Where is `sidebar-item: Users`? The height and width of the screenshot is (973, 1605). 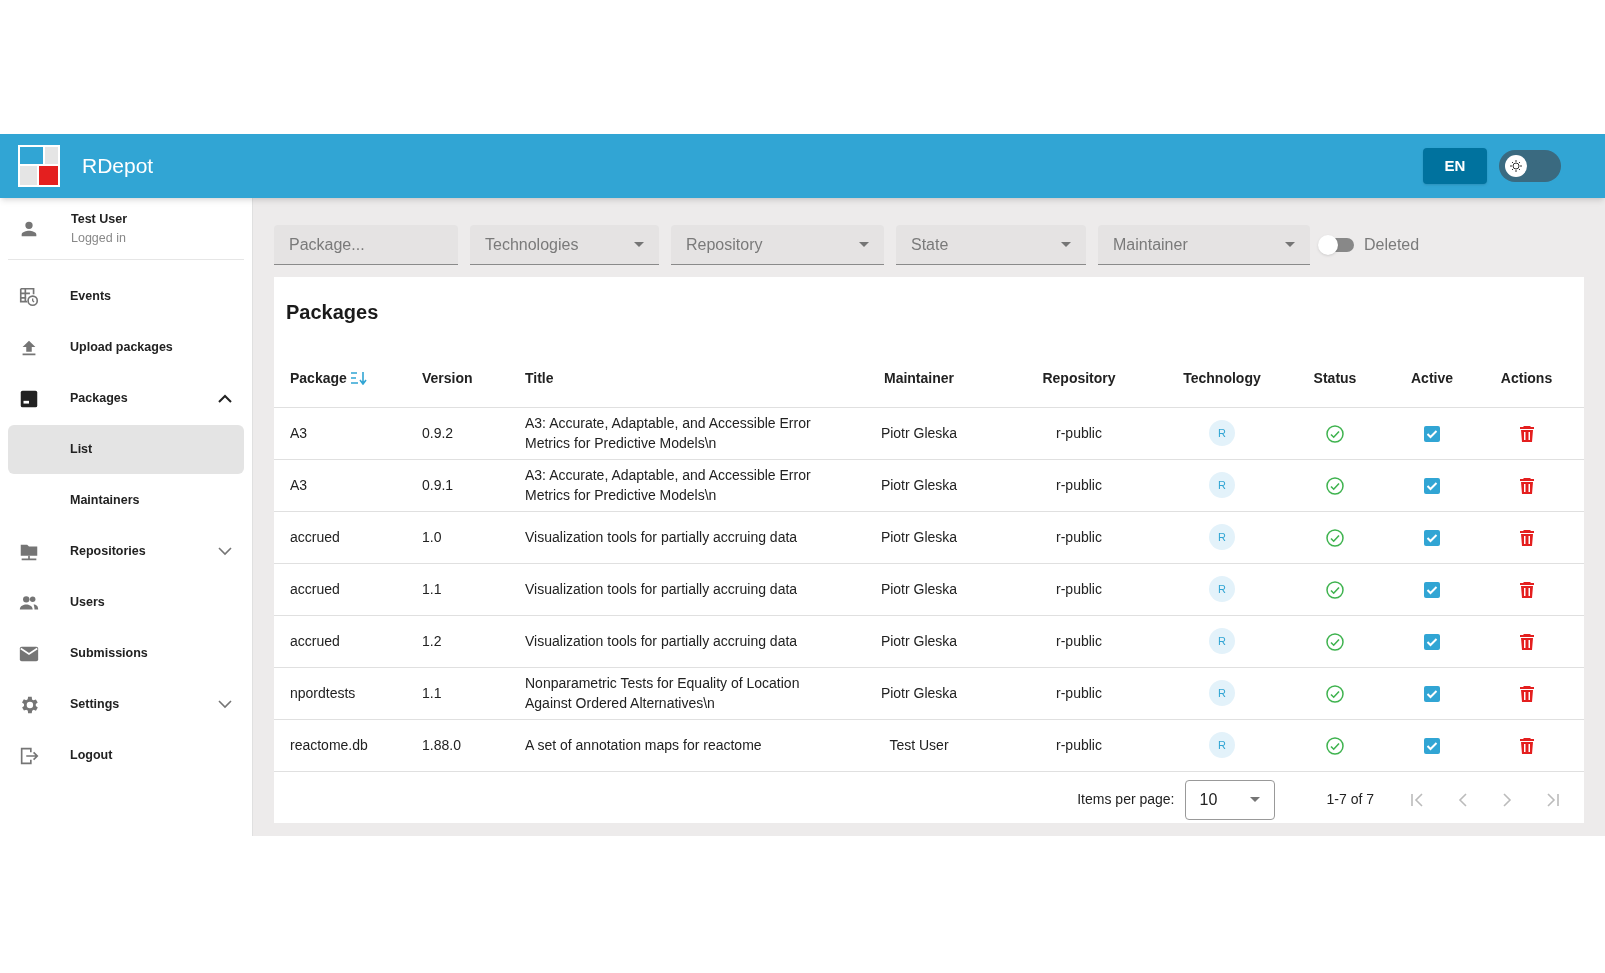
sidebar-item: Users is located at coordinates (126, 602).